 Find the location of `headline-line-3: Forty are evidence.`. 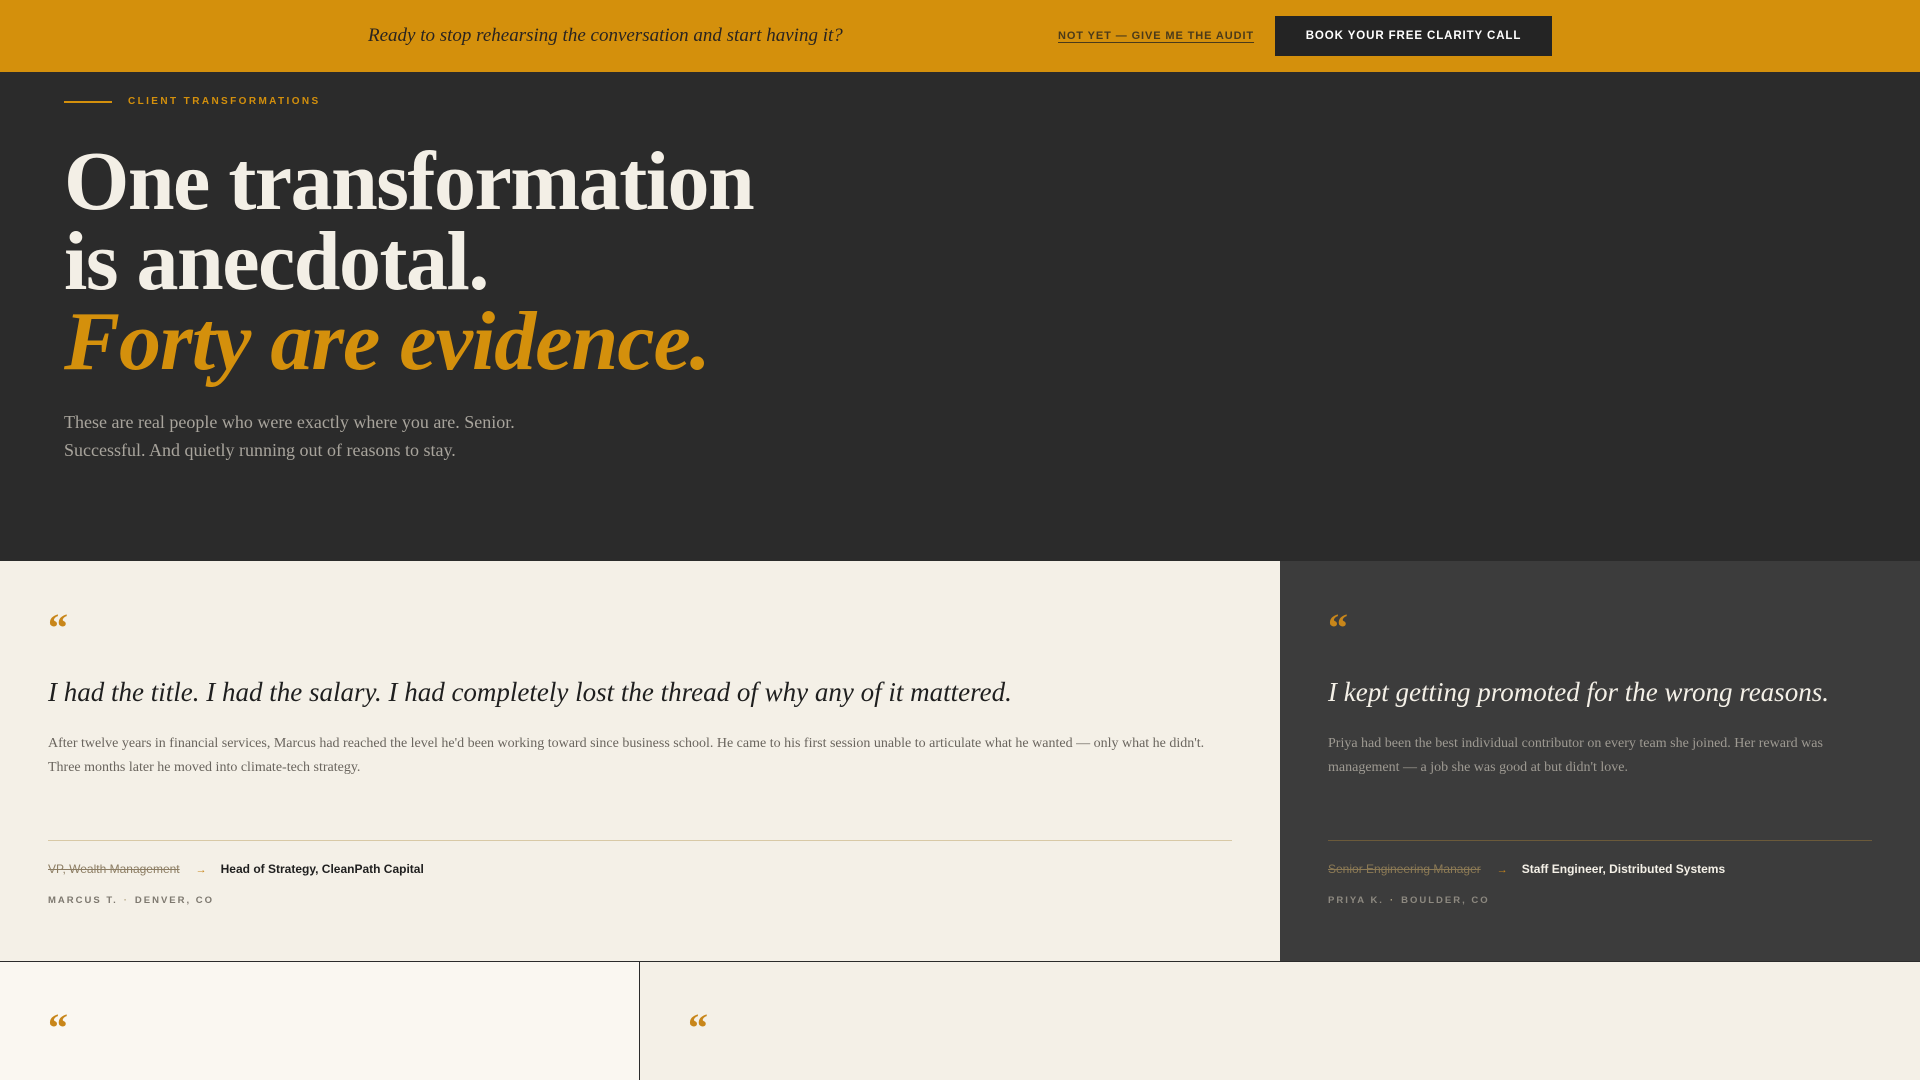

headline-line-3: Forty are evidence. is located at coordinates (387, 341).